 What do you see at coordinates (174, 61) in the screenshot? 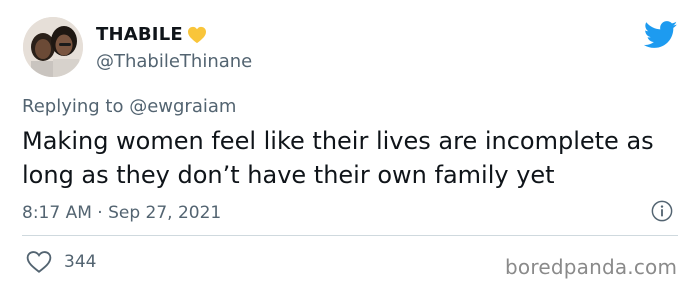
I see `user-handle: @ThabileThinane` at bounding box center [174, 61].